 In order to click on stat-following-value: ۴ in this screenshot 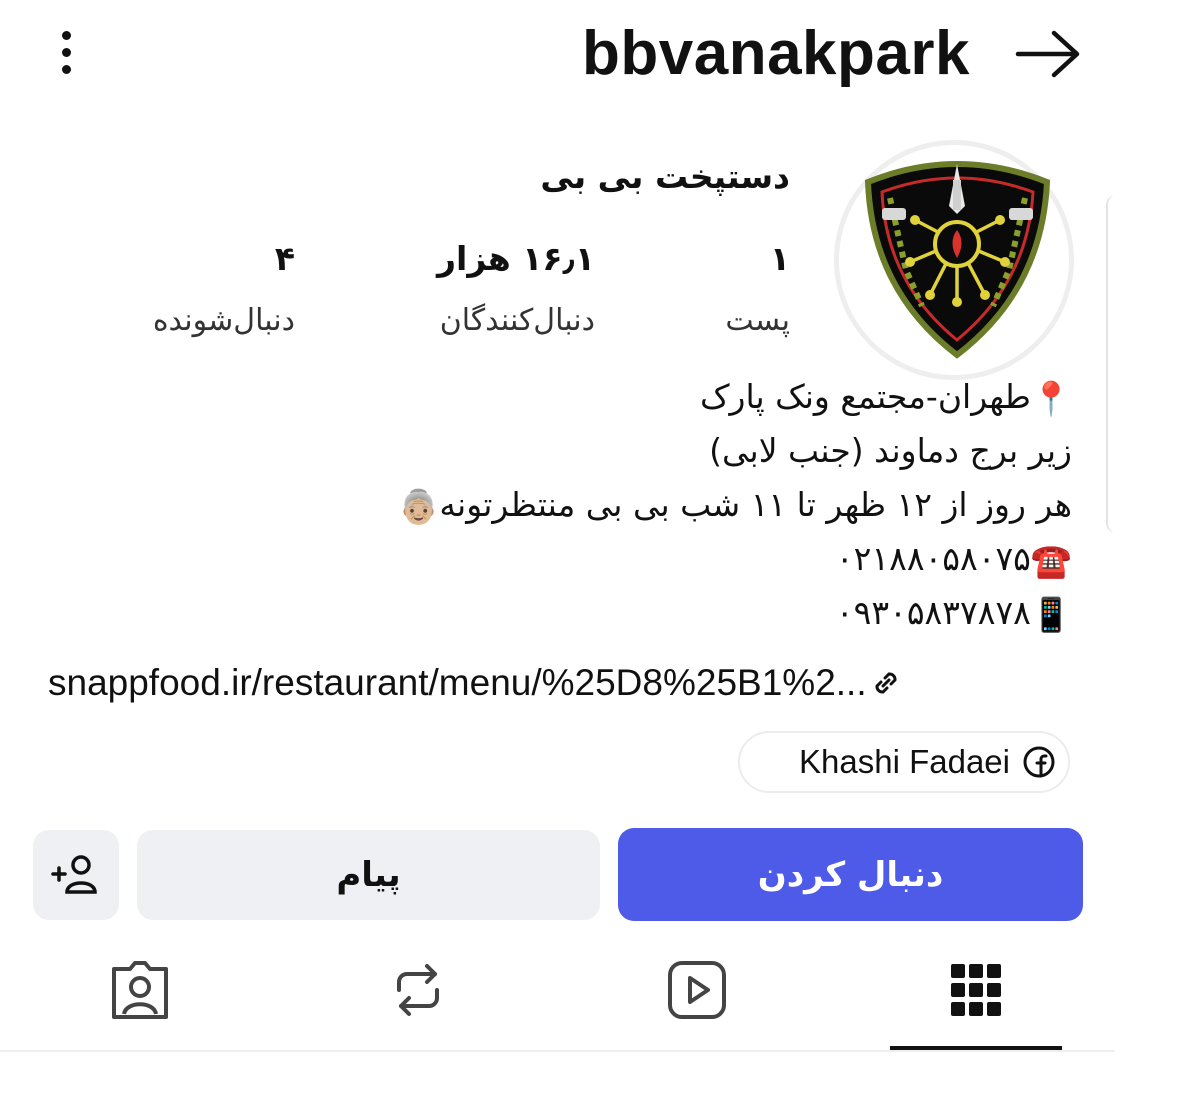, I will do `click(284, 258)`.